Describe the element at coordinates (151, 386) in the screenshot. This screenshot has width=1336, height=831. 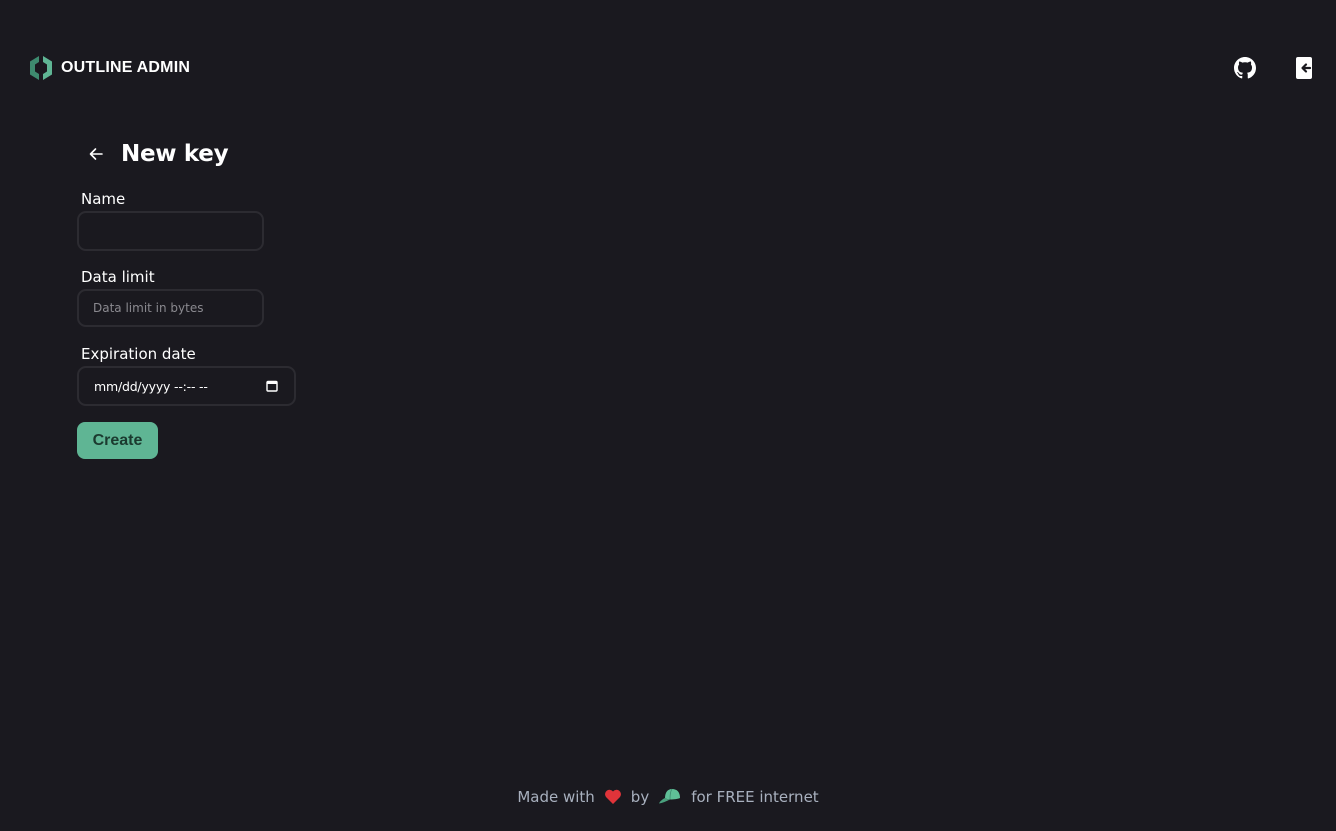
I see `expiration-date-placeholder: mm/dd/yyyy --:-- --` at that location.